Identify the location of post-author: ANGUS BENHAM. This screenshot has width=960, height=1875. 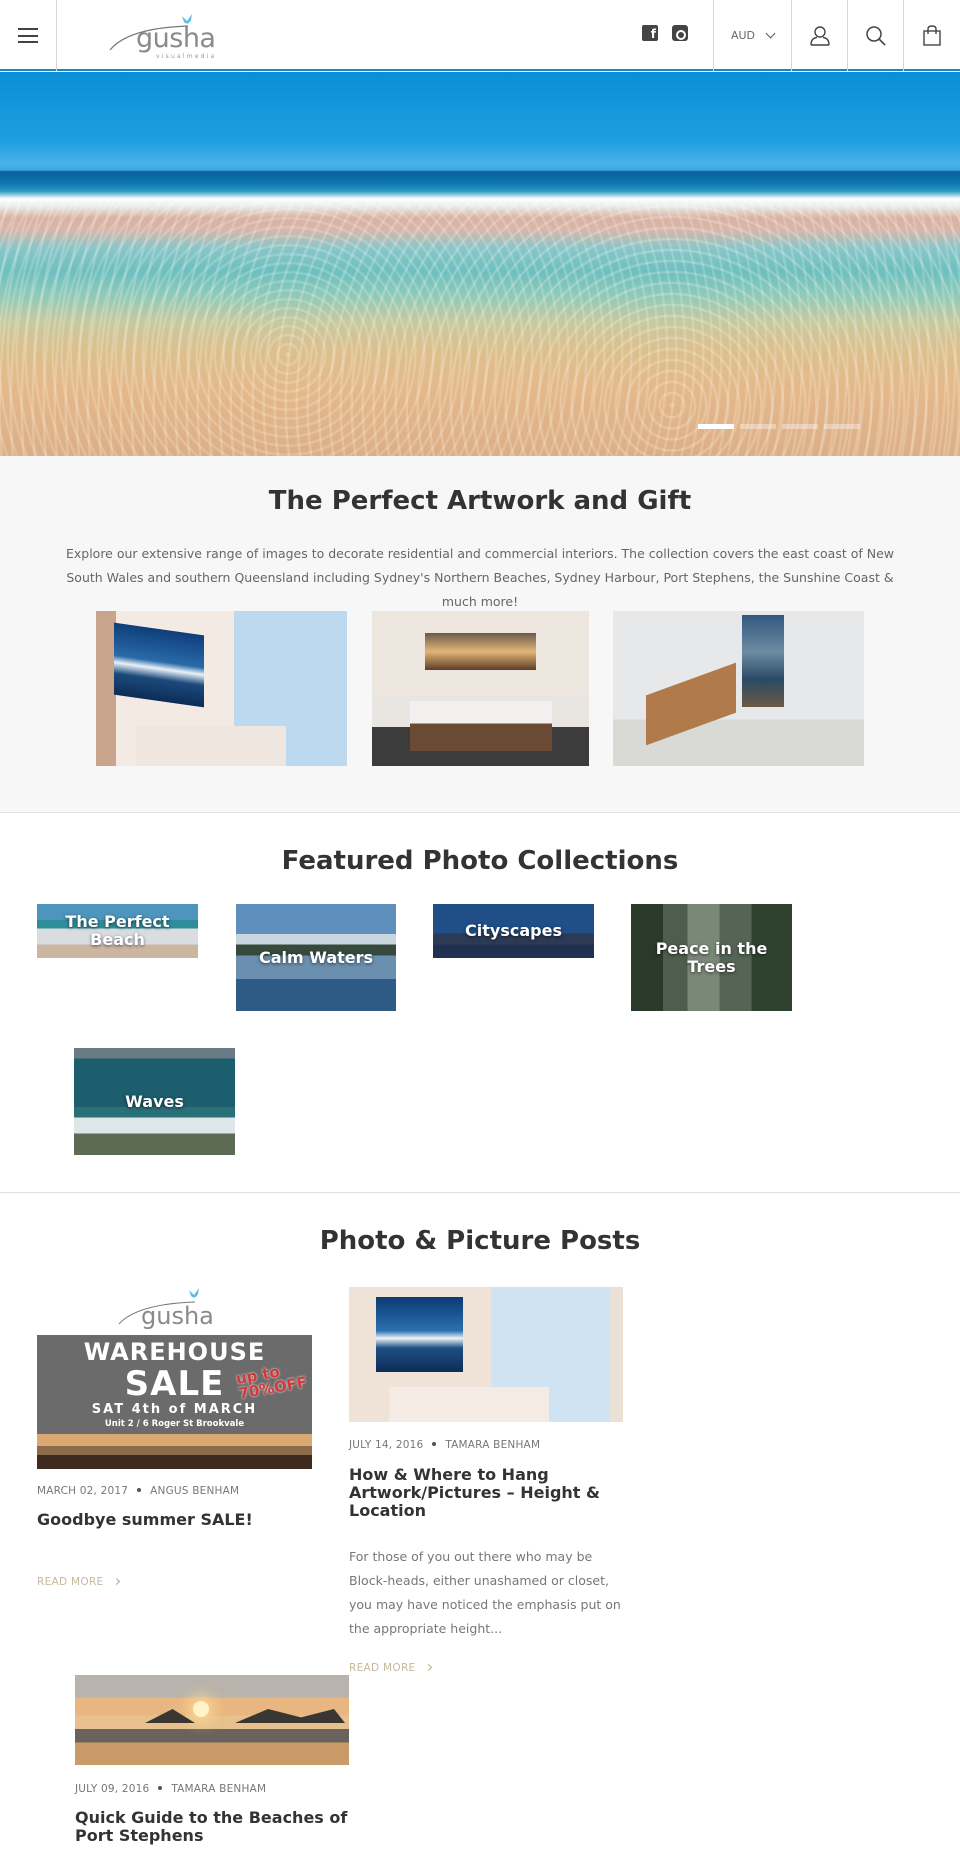
(195, 1491).